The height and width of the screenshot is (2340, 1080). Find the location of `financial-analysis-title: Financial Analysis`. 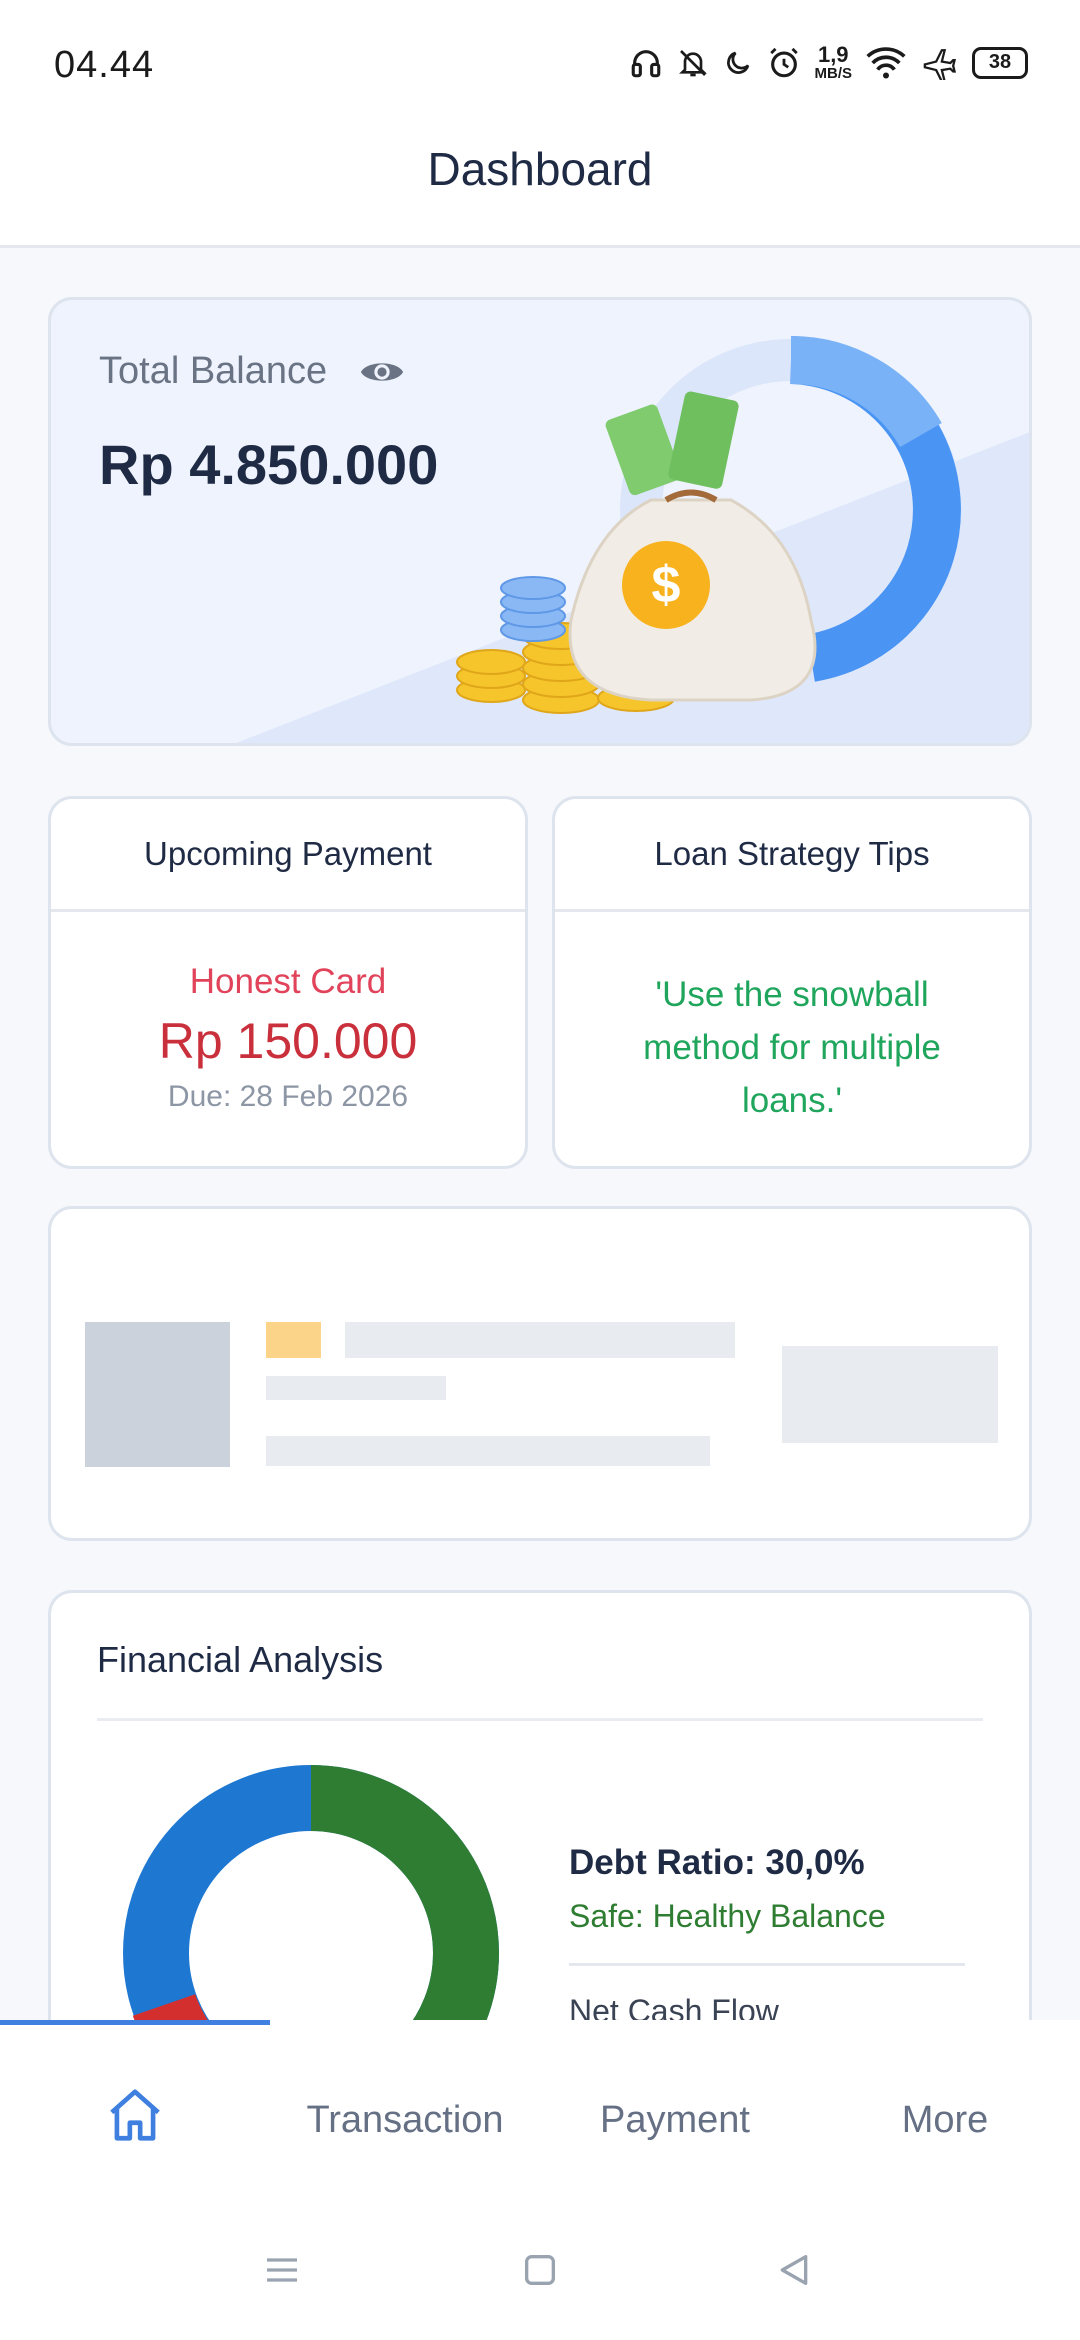

financial-analysis-title: Financial Analysis is located at coordinates (240, 1659).